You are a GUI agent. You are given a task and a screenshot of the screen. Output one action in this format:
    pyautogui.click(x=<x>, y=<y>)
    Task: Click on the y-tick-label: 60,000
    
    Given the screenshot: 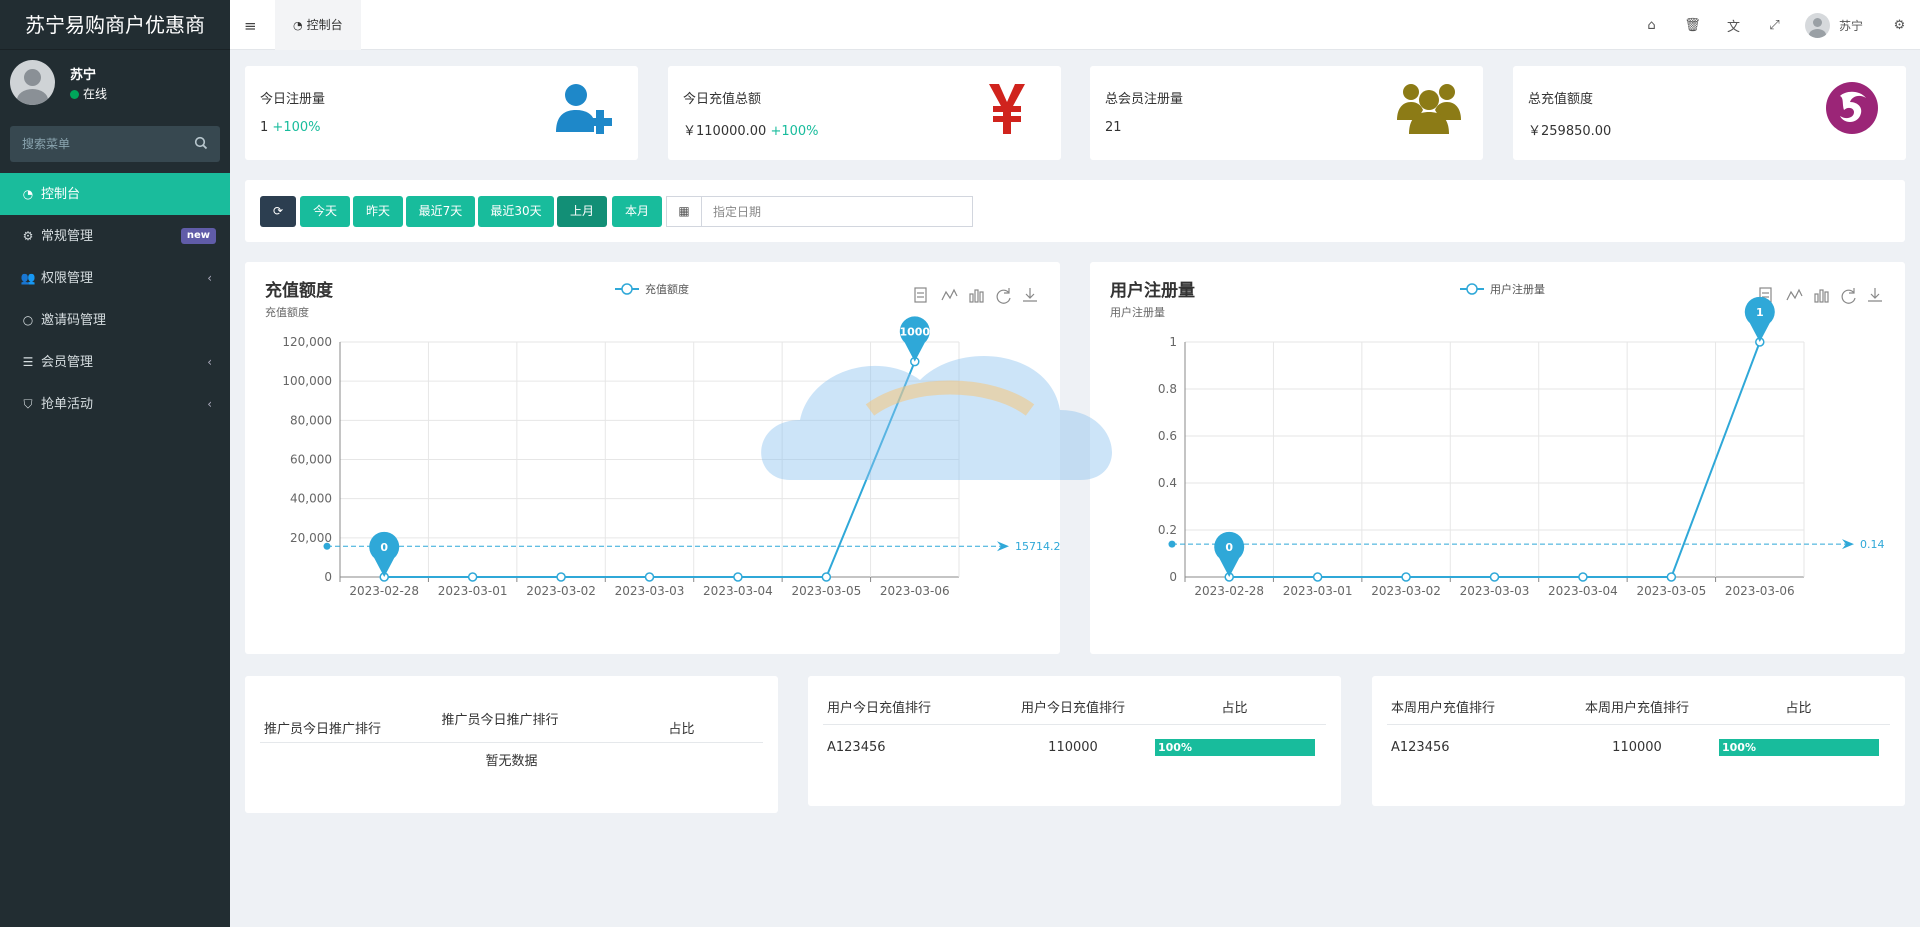 What is the action you would take?
    pyautogui.click(x=311, y=460)
    